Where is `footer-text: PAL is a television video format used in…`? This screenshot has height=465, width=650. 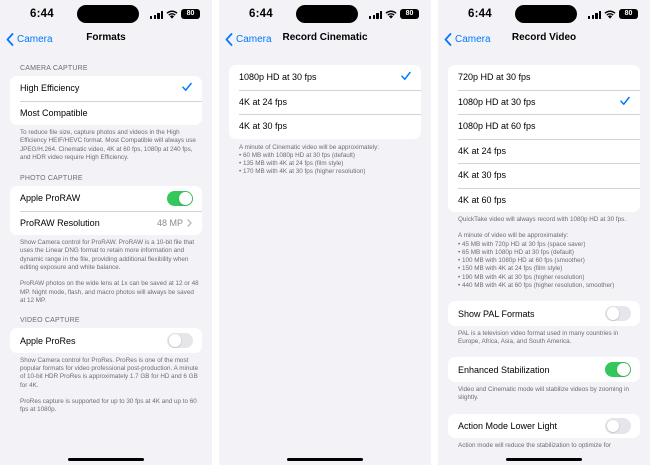 footer-text: PAL is a television video format used in… is located at coordinates (538, 337).